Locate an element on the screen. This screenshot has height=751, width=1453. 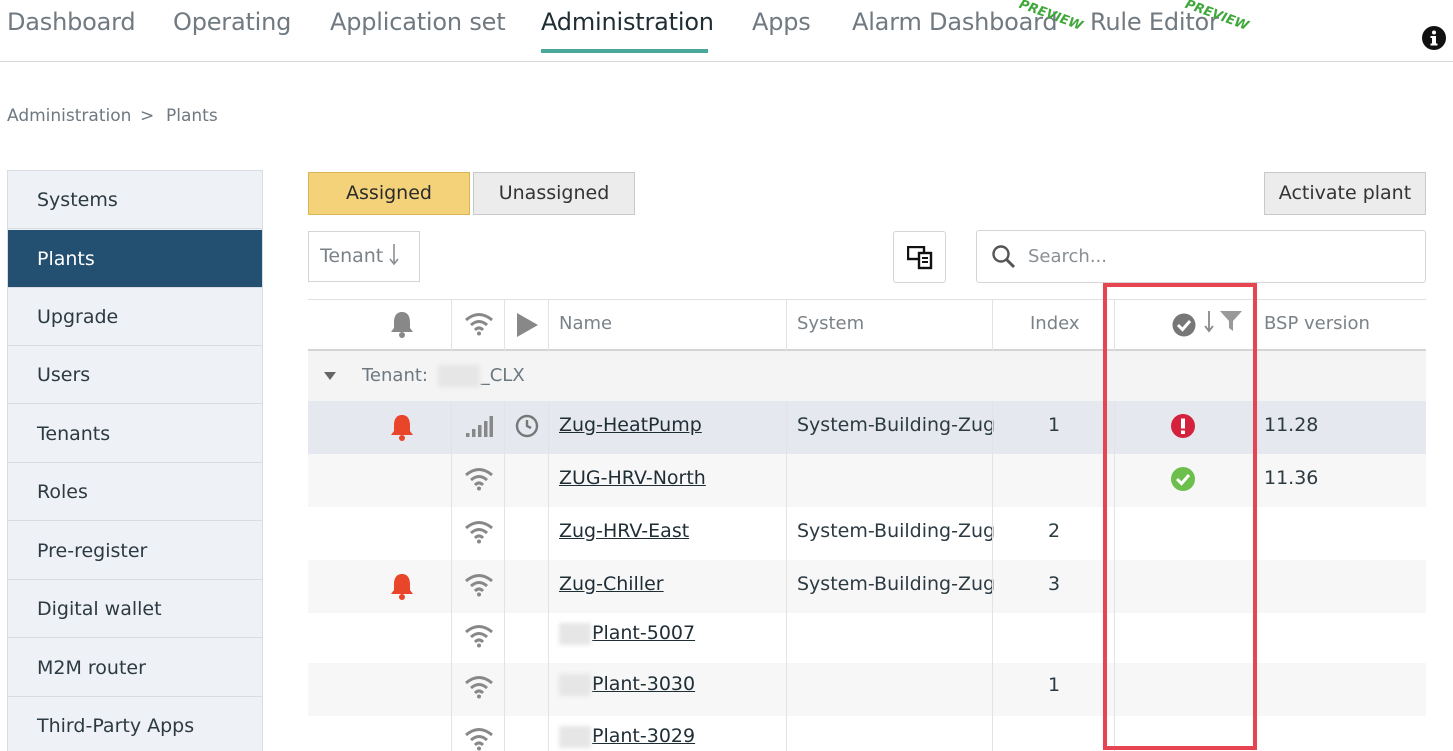
table-row: ZUG-HRV-North 11.36 is located at coordinates (867, 480).